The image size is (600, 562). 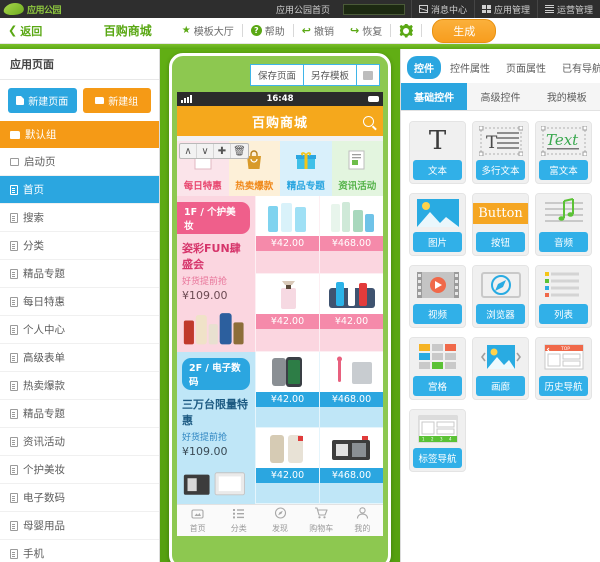 I want to click on topbar-item-home: 应用公园首页, so click(x=303, y=9).